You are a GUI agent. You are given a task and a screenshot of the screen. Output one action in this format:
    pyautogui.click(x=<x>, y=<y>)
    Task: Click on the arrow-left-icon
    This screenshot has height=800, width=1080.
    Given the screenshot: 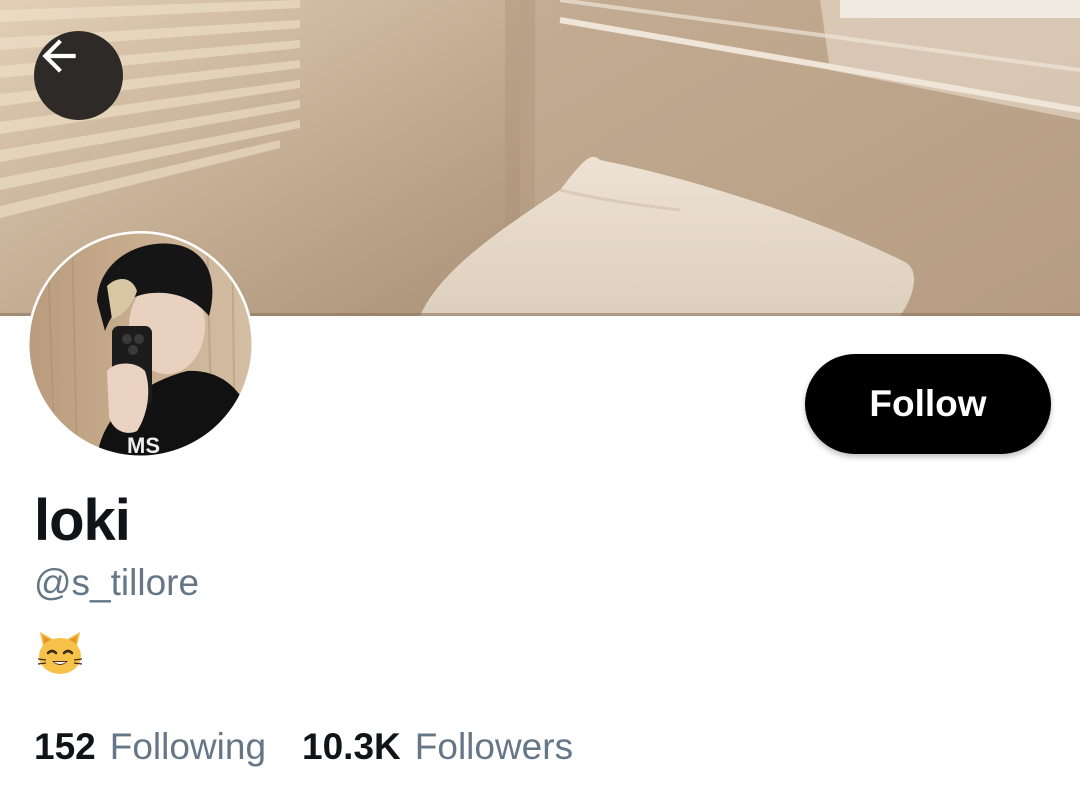 What is the action you would take?
    pyautogui.click(x=59, y=56)
    